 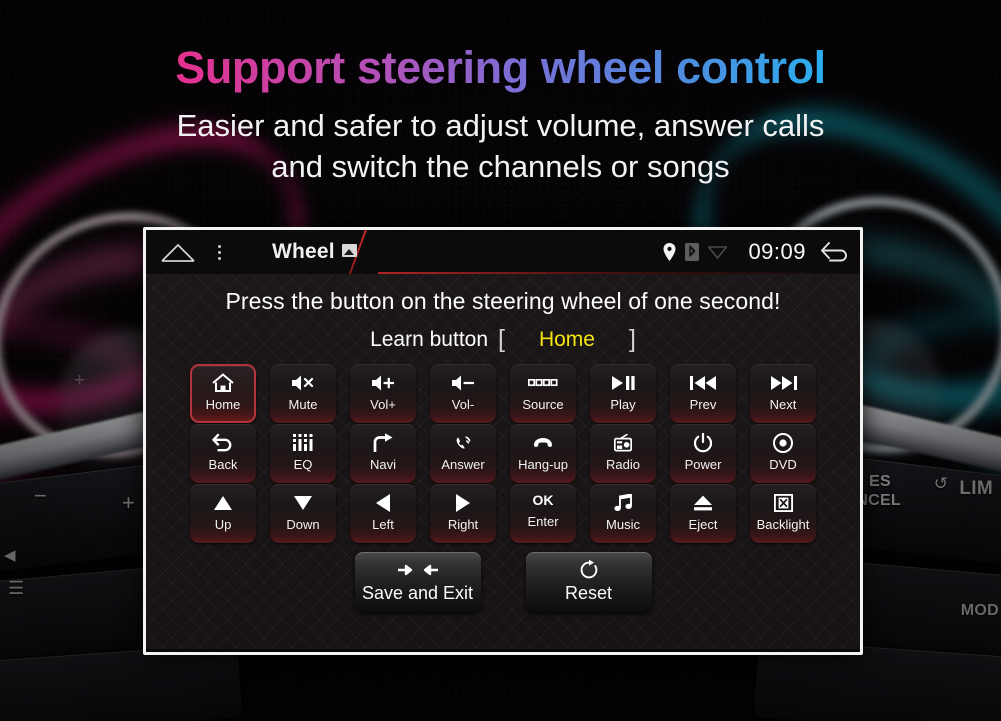 What do you see at coordinates (543, 404) in the screenshot?
I see `button-label: Source` at bounding box center [543, 404].